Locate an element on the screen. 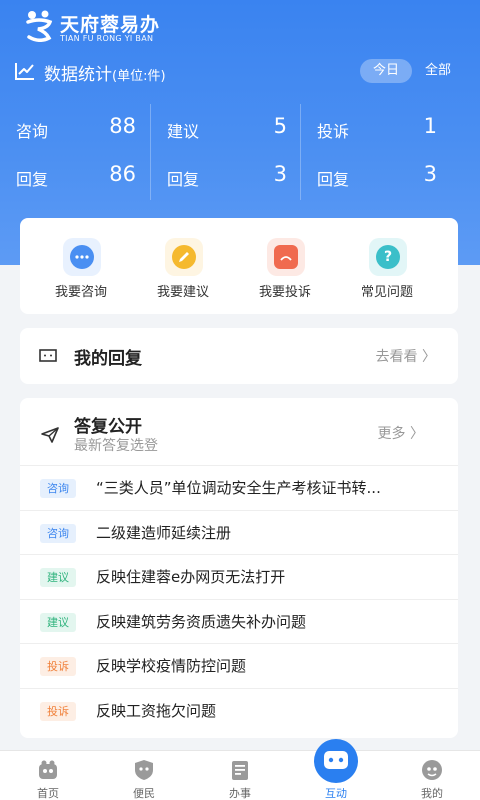 The width and height of the screenshot is (480, 800). message-icon is located at coordinates (48, 355).